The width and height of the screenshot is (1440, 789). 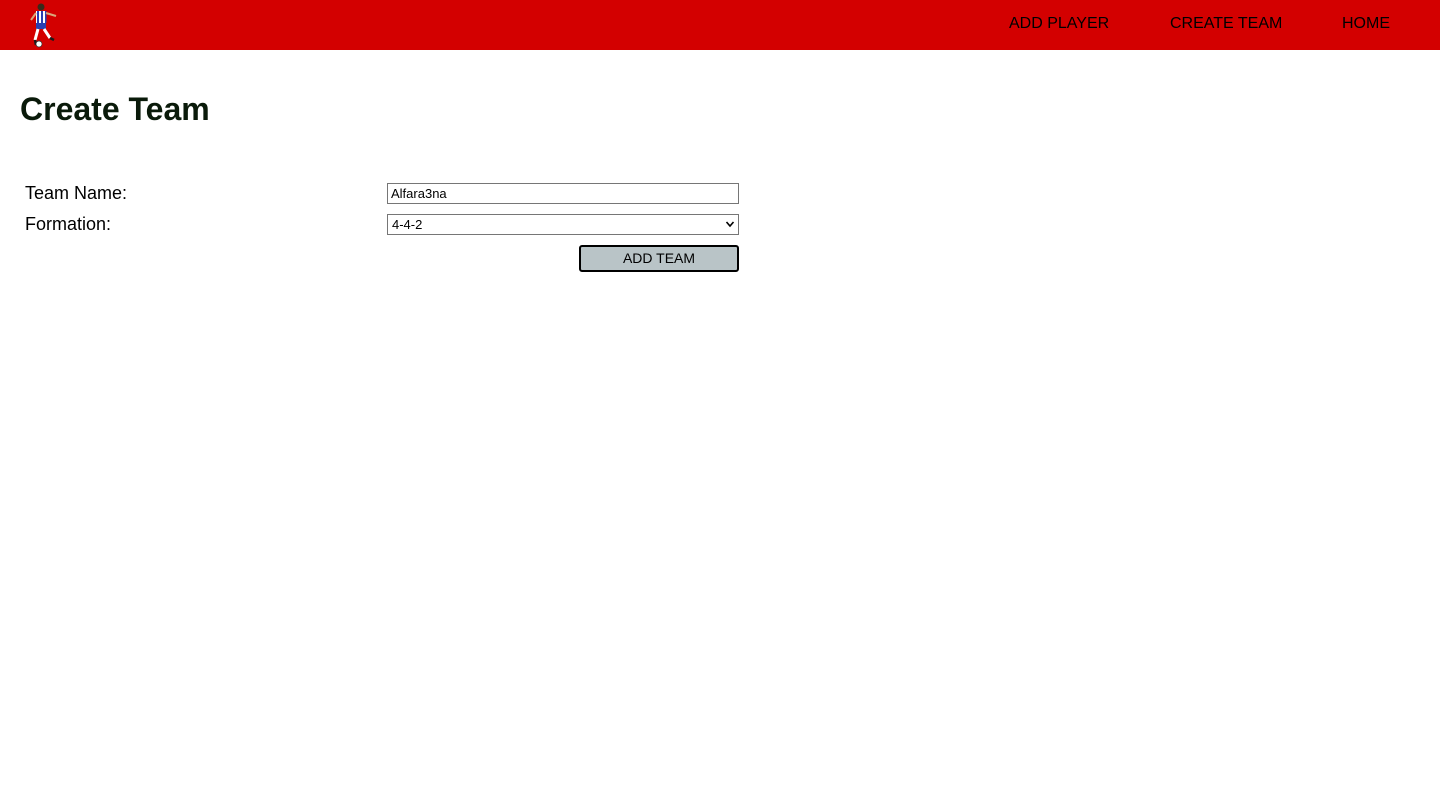 What do you see at coordinates (68, 224) in the screenshot?
I see `formation-label: Formation:` at bounding box center [68, 224].